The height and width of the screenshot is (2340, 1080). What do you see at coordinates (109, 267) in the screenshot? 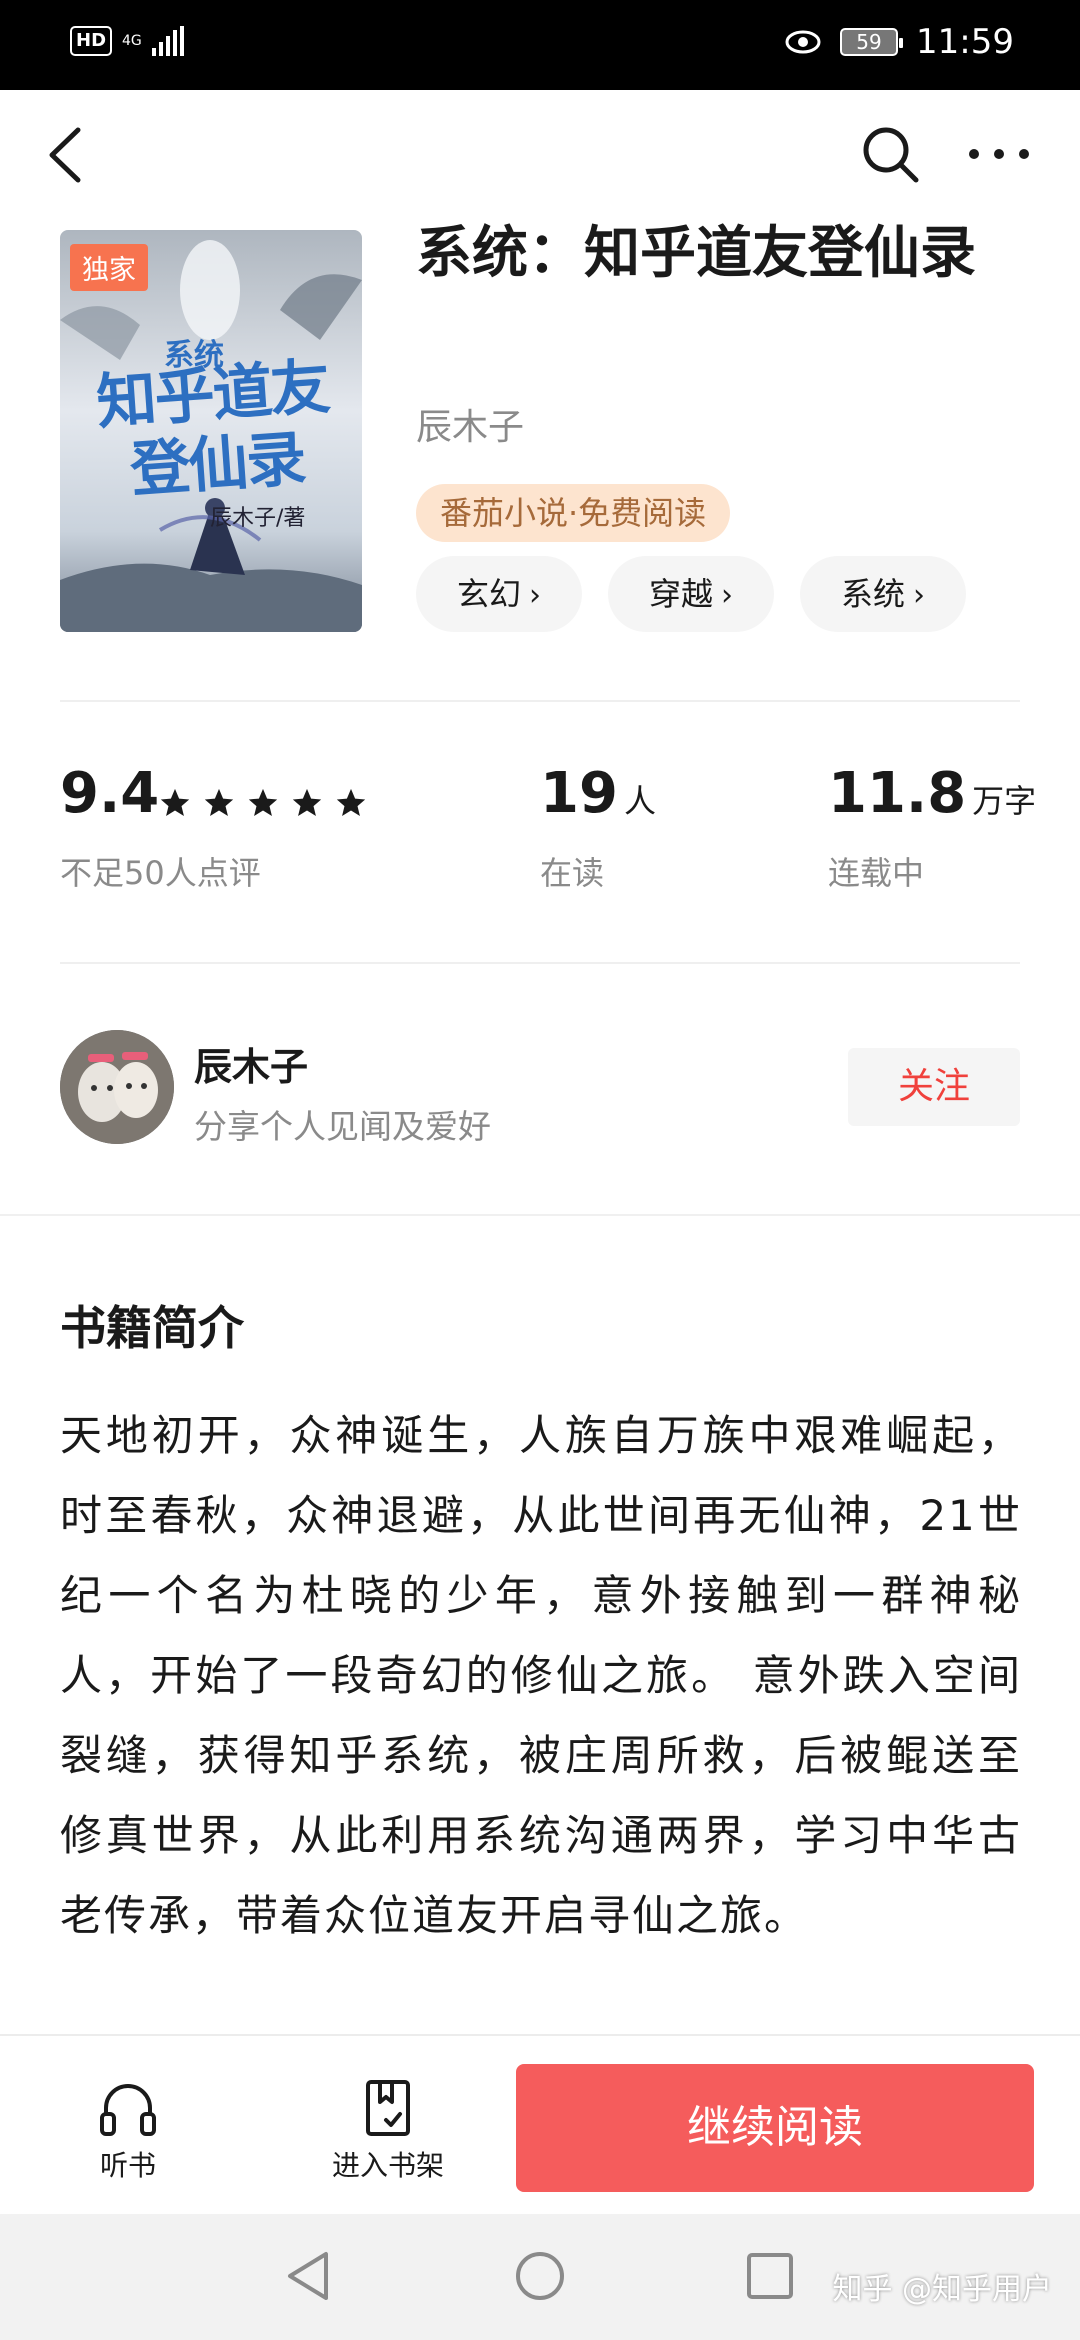
I see `exclusive-badge: 独家` at bounding box center [109, 267].